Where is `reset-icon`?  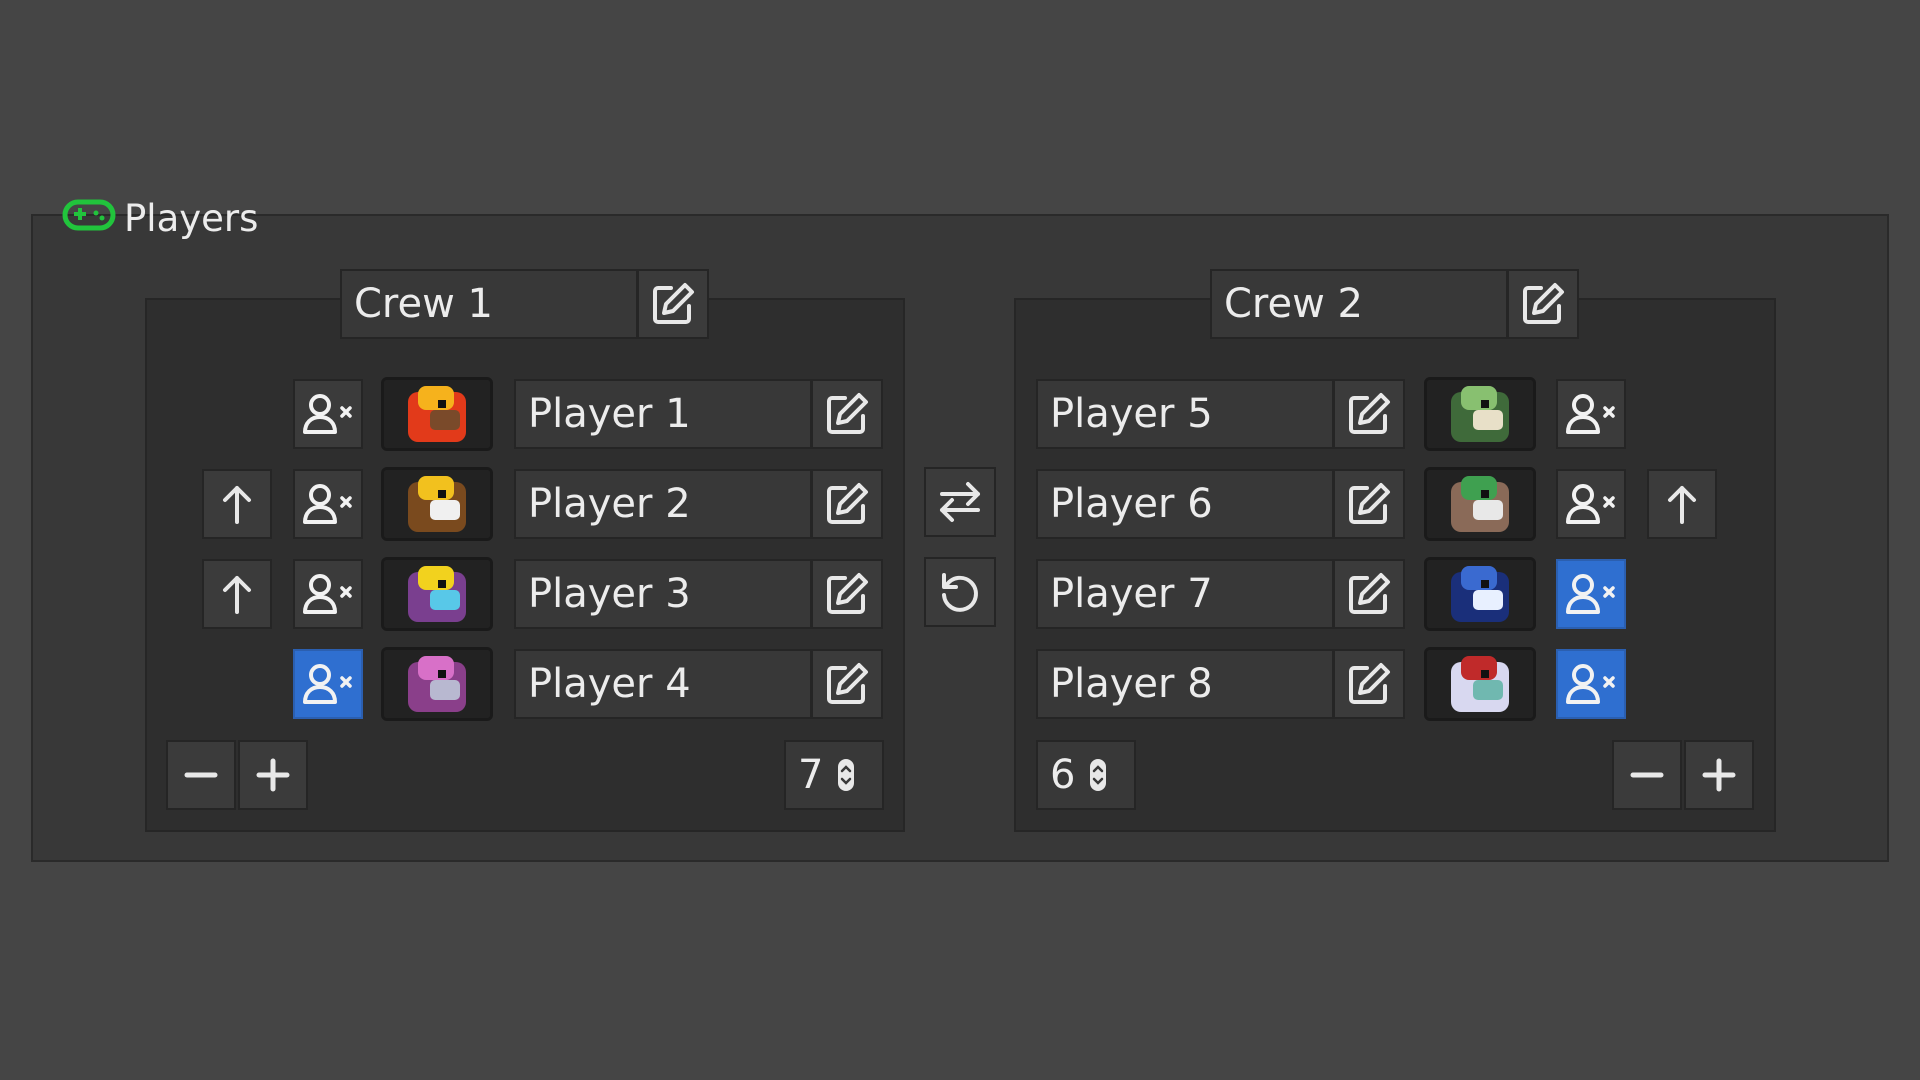 reset-icon is located at coordinates (960, 592).